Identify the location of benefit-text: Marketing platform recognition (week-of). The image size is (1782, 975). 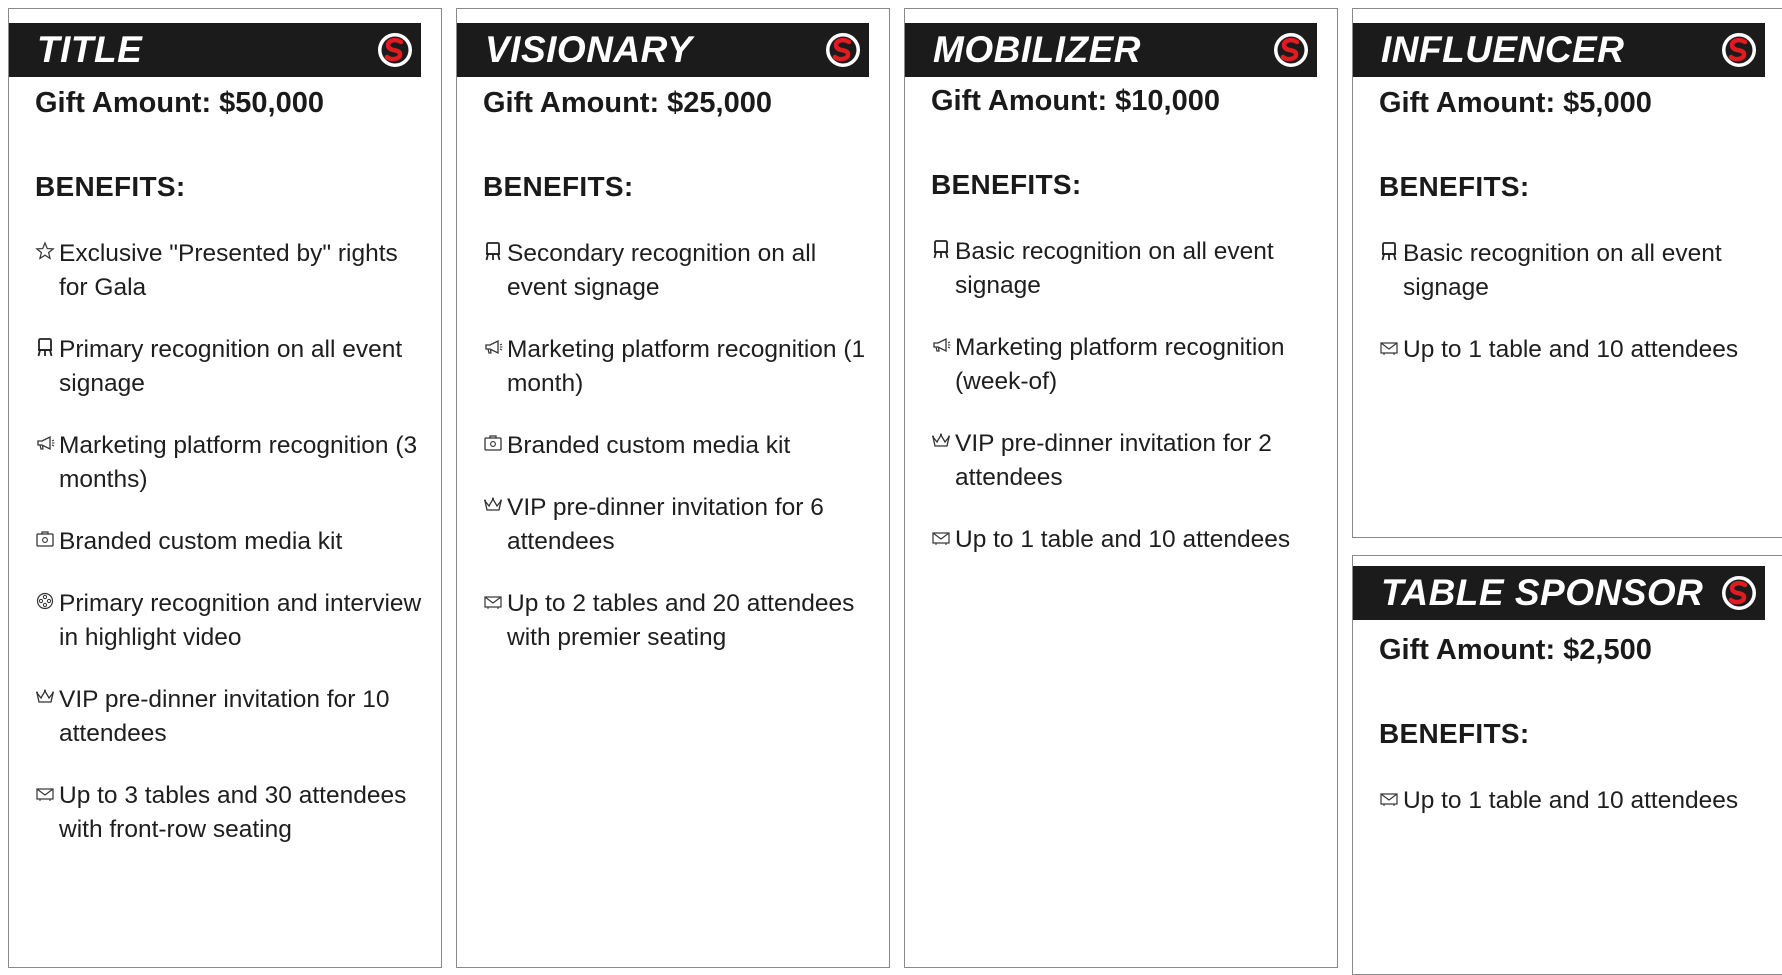
(1120, 364).